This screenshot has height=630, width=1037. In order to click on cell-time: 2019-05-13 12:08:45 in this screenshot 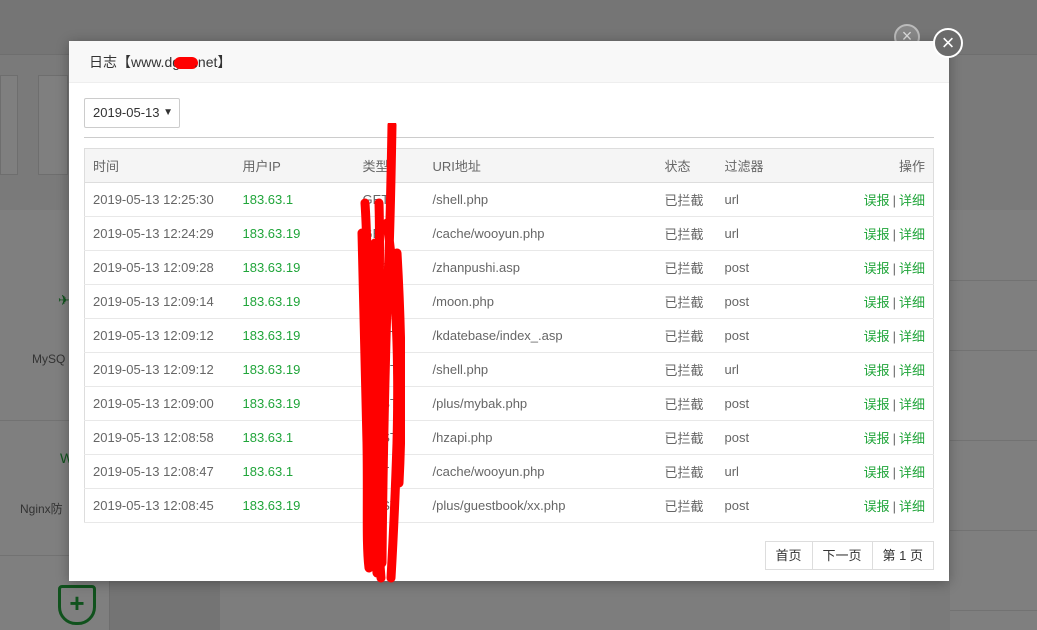, I will do `click(159, 505)`.